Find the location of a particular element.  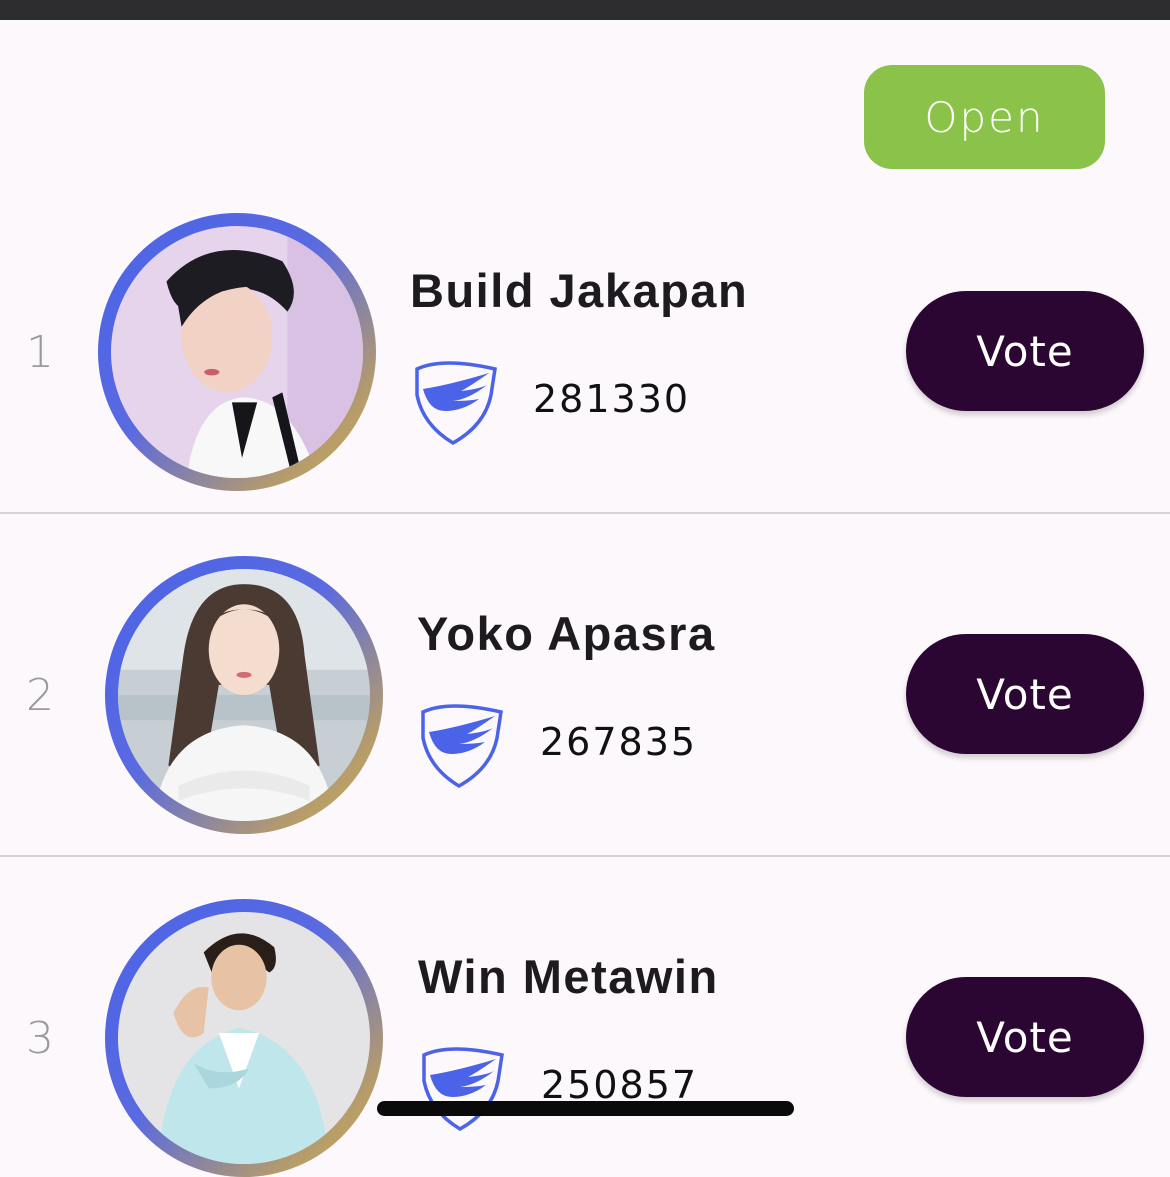

rank-number: 2 is located at coordinates (40, 695).